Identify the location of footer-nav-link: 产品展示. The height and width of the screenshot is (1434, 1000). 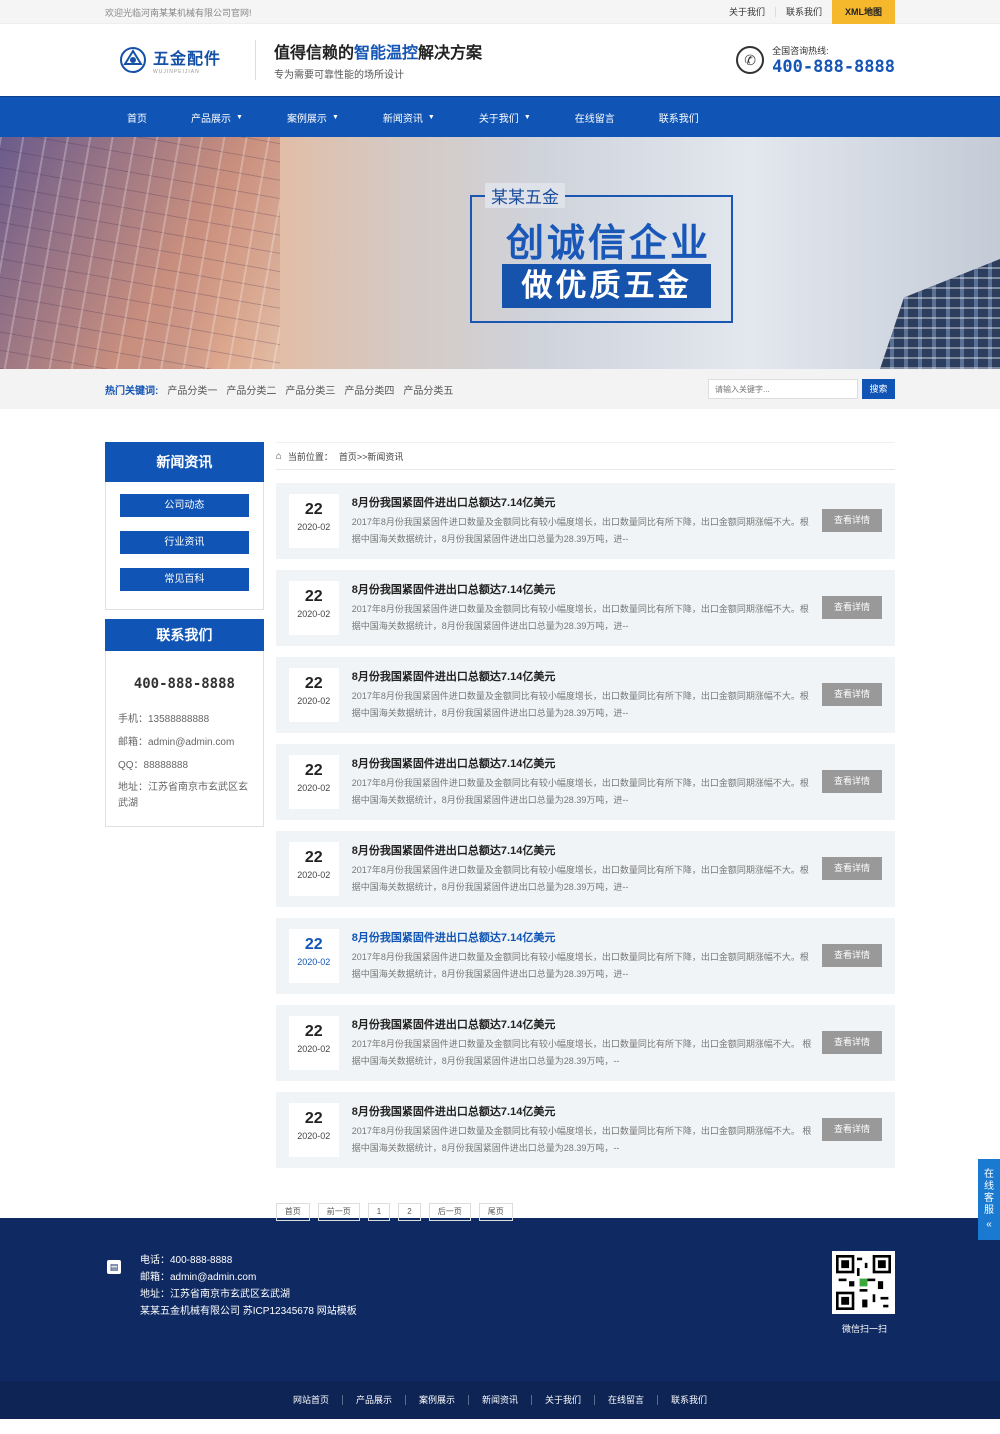
(373, 1400).